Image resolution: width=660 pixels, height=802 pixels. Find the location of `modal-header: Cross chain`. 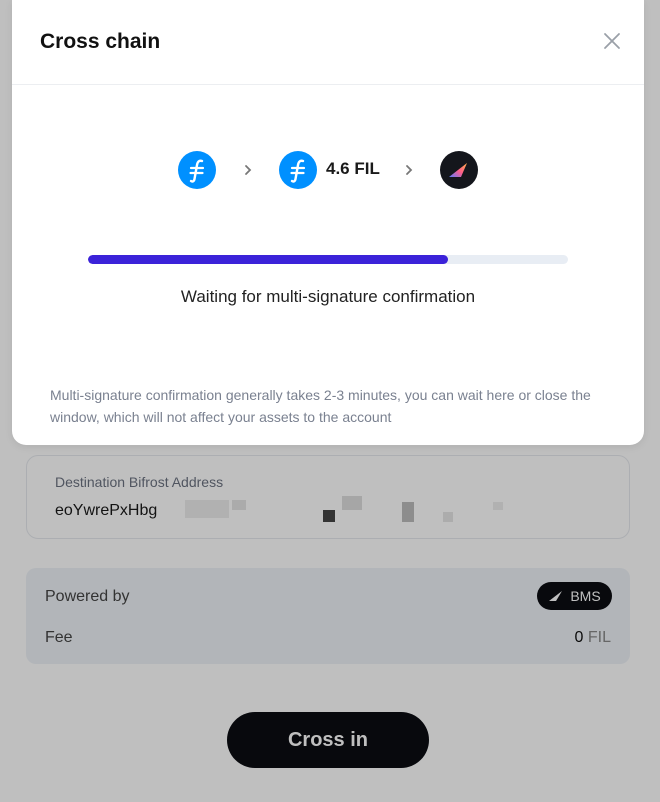

modal-header: Cross chain is located at coordinates (328, 42).